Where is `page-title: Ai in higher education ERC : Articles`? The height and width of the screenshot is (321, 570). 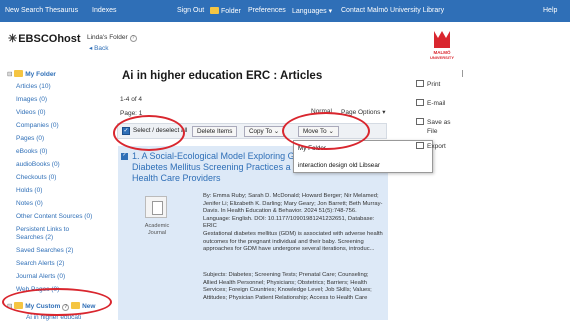 page-title: Ai in higher education ERC : Articles is located at coordinates (222, 76).